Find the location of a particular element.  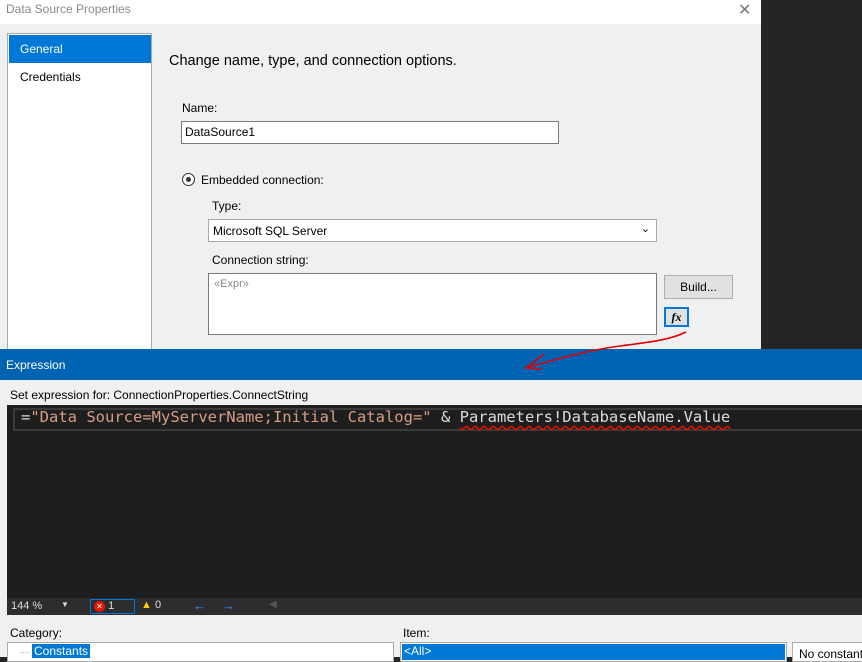

zoom-select: 144 % is located at coordinates (26, 606).